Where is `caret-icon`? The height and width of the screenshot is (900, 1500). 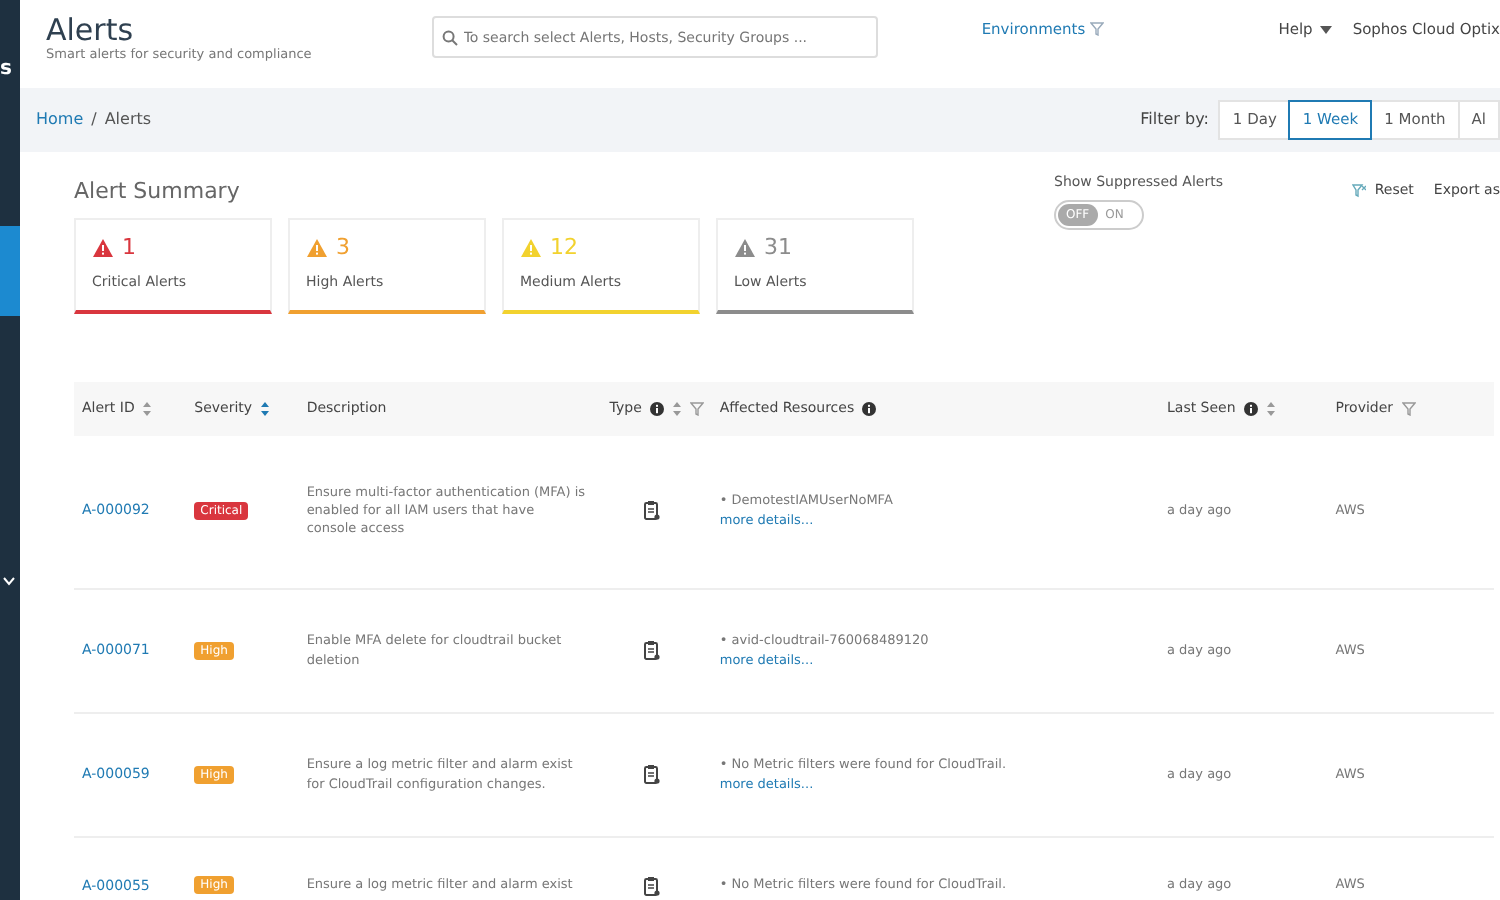
caret-icon is located at coordinates (1326, 29).